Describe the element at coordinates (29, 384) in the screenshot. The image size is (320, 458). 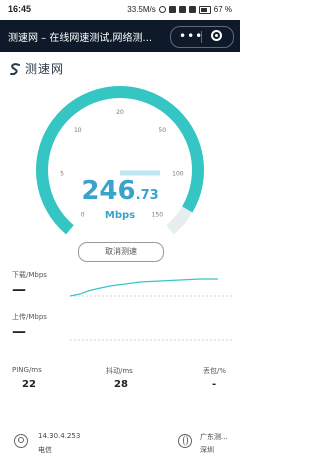
I see `ping-value: 22` at that location.